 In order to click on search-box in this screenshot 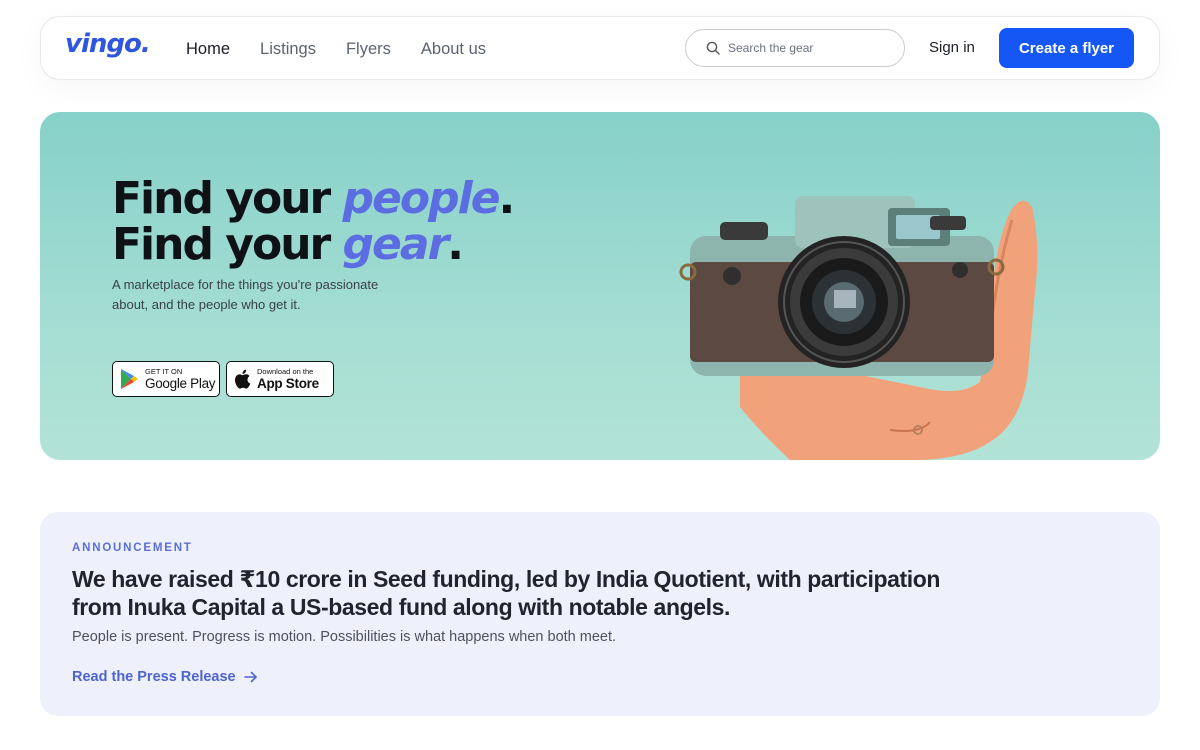, I will do `click(795, 48)`.